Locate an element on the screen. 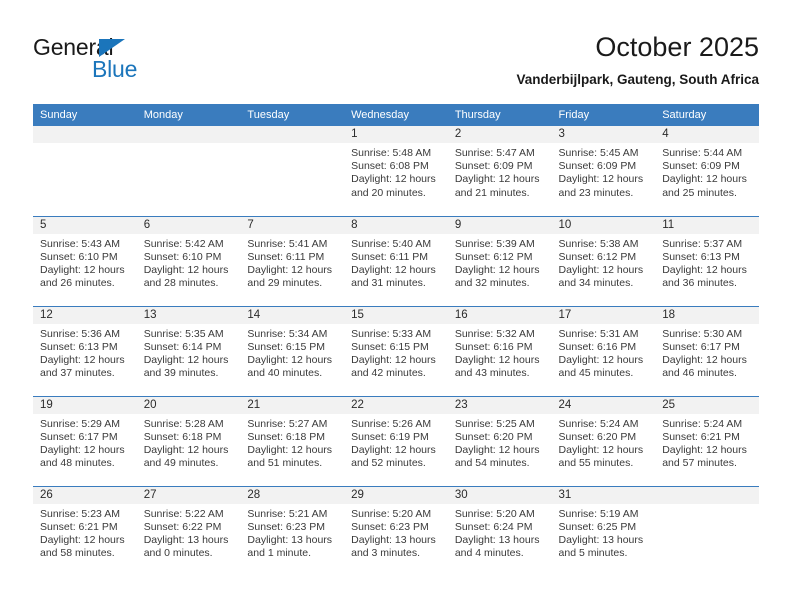 Image resolution: width=792 pixels, height=612 pixels. day-number: 16 is located at coordinates (499, 315).